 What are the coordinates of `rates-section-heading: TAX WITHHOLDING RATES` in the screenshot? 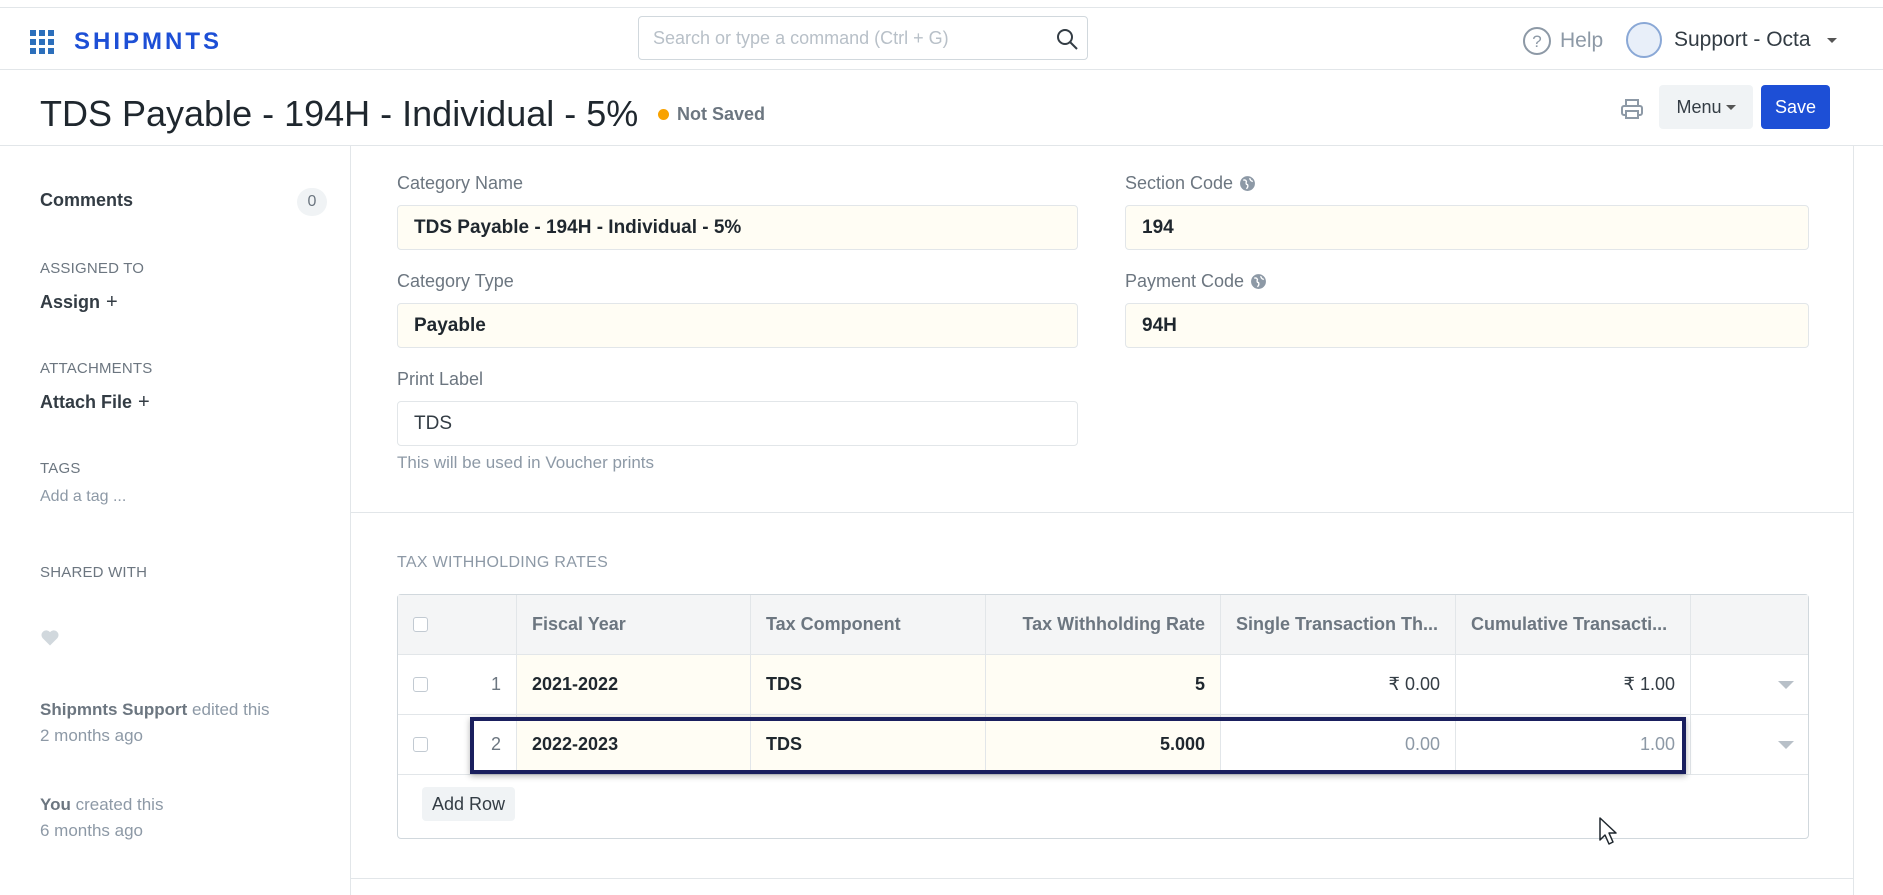 It's located at (503, 562).